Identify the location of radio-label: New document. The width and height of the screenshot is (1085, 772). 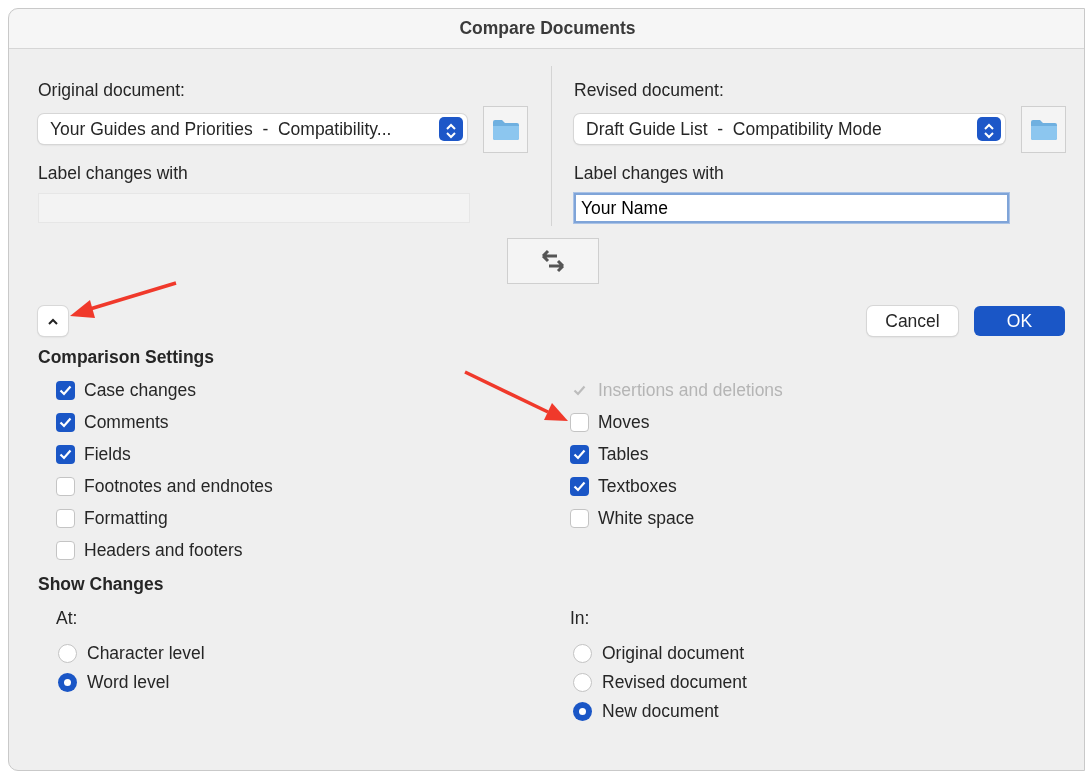
(660, 712).